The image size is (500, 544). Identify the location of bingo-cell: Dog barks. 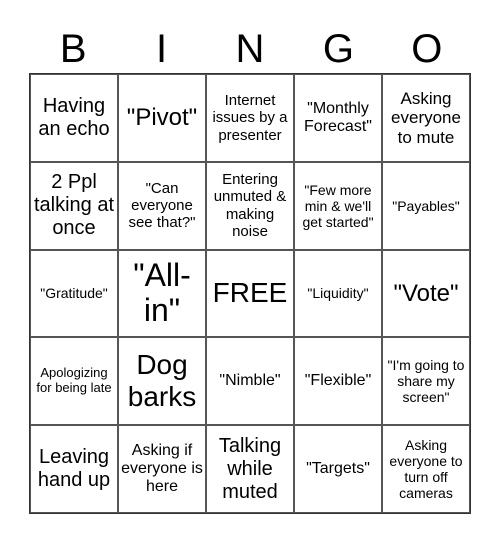
(162, 381).